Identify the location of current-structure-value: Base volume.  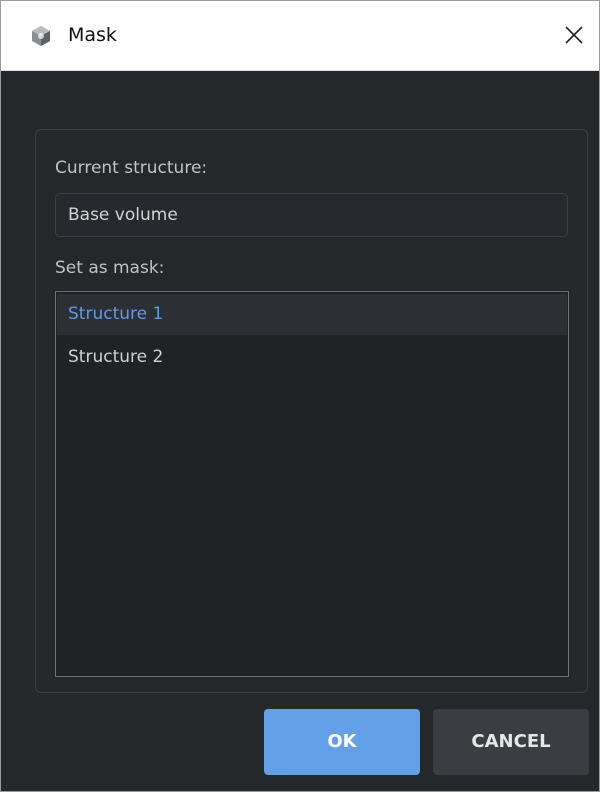
(123, 215).